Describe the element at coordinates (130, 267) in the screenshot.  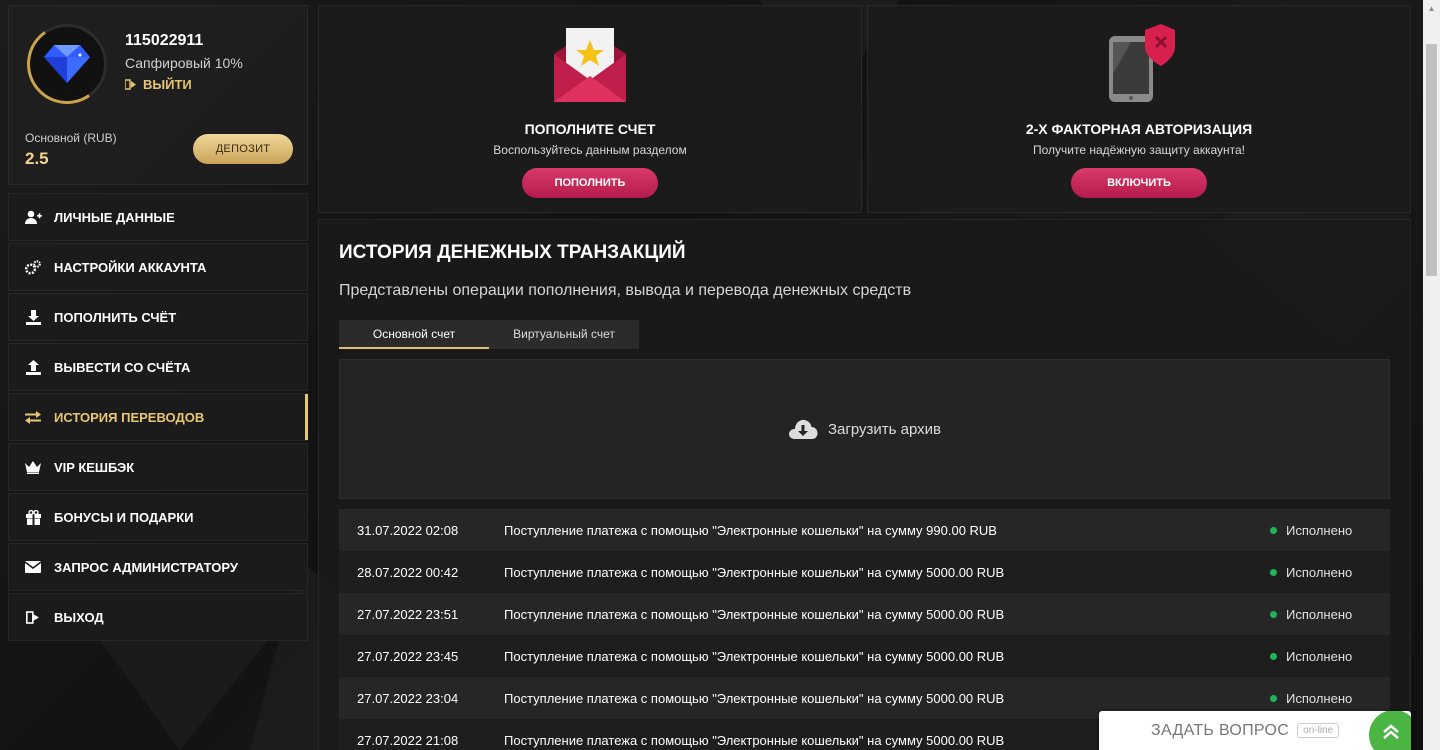
I see `sidebar-item-label: НАСТРОЙКИ АККАУНТА` at that location.